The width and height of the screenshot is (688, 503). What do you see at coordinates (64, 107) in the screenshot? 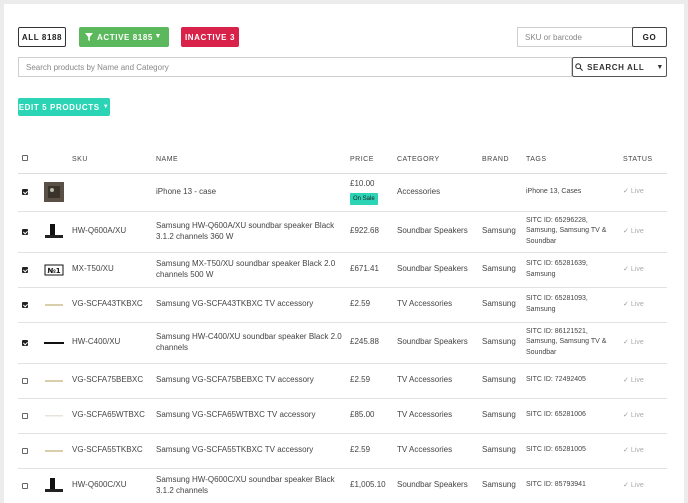
I see `edit-products-button: EDIT 5 PRODUCTS ▼` at bounding box center [64, 107].